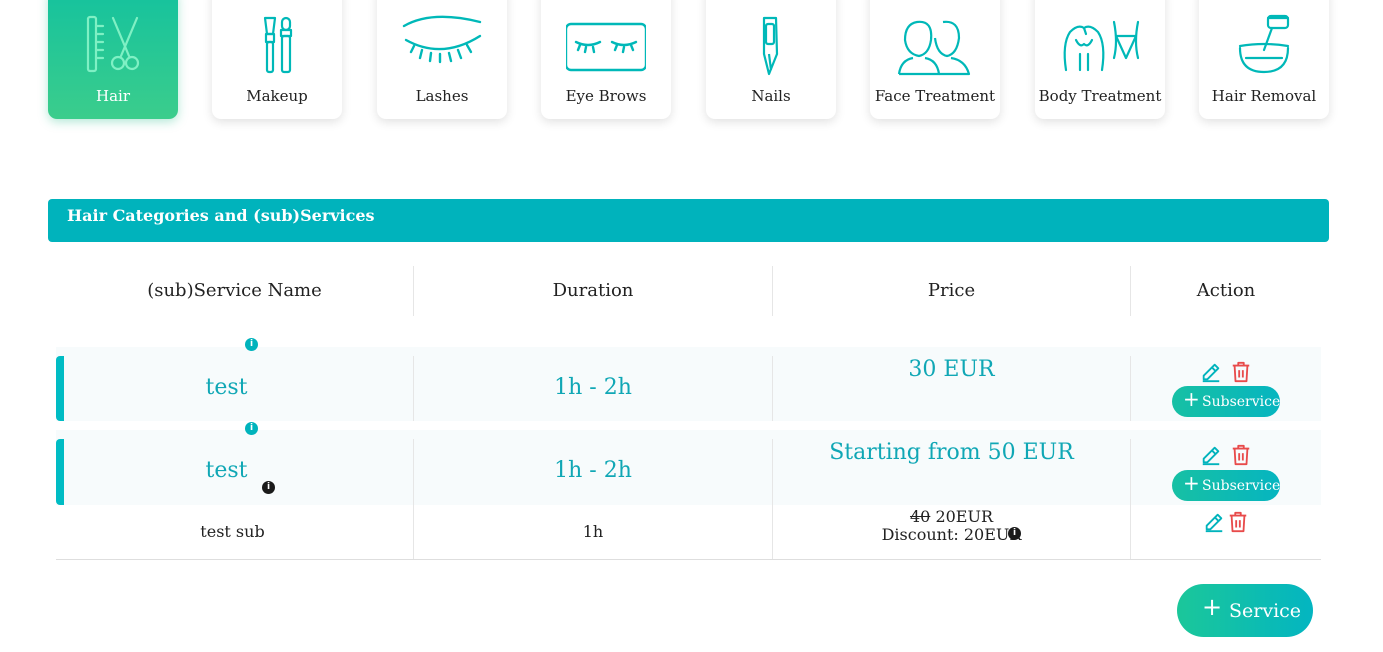 The width and height of the screenshot is (1383, 652). I want to click on category-label: Hair Removal, so click(1264, 96).